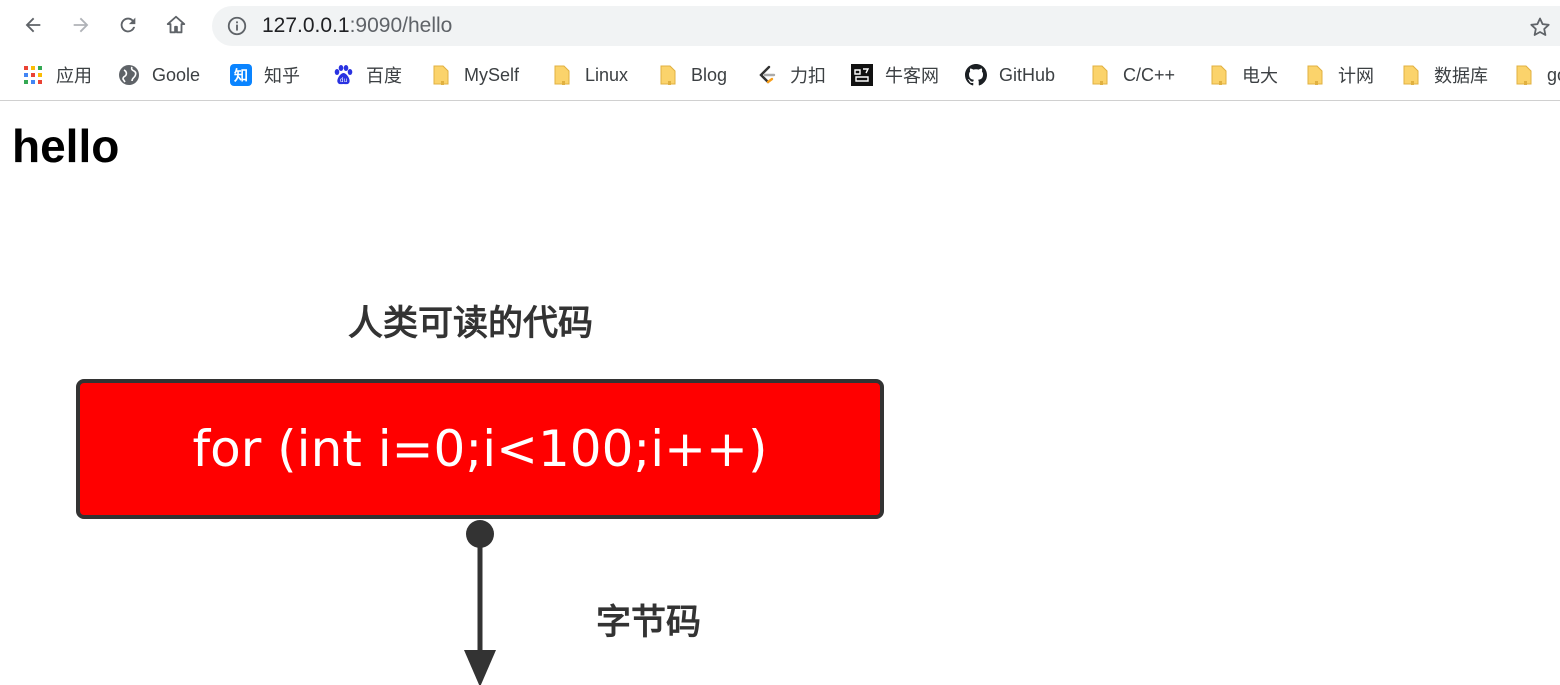 This screenshot has width=1560, height=685. I want to click on url-host: 127.0.0.1, so click(306, 25).